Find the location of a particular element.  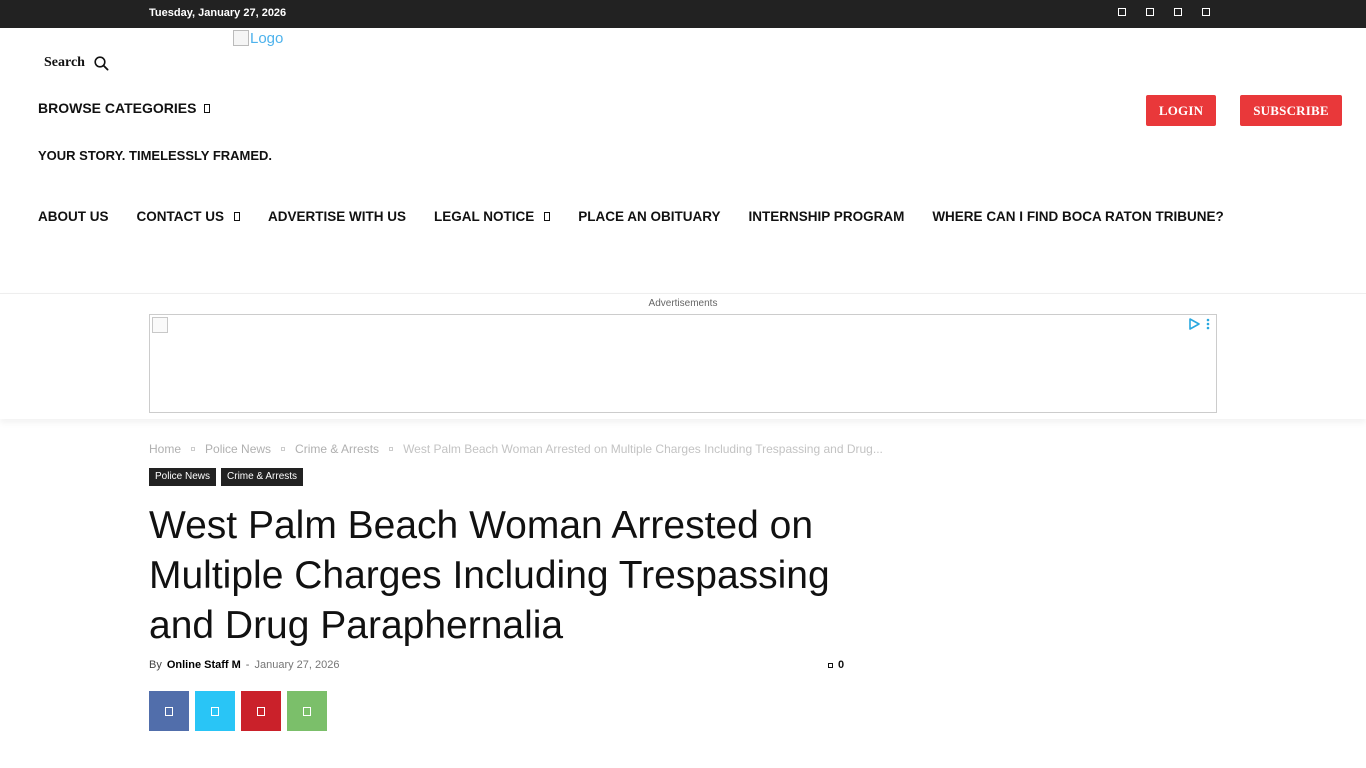

nav-item-label: ADVERTISE WITH US is located at coordinates (337, 216).